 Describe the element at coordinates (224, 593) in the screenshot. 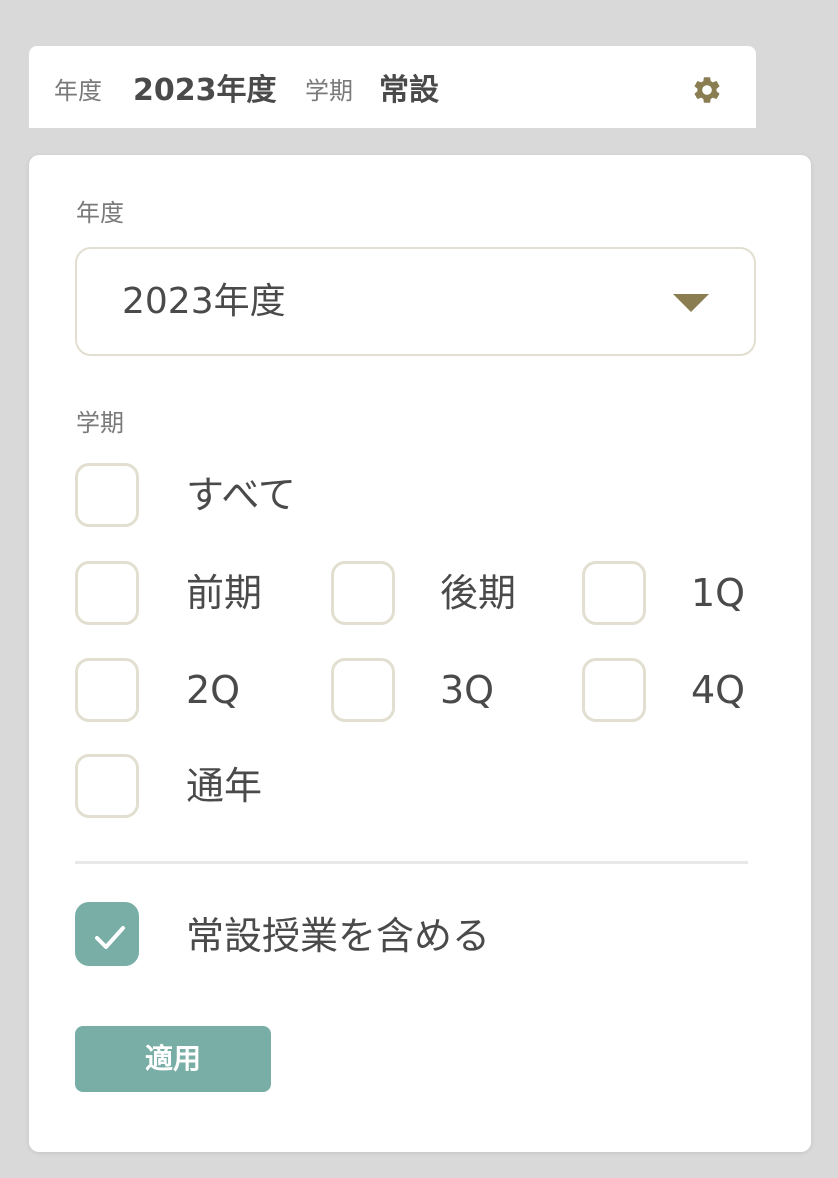

I see `term-label-first-half: 前期` at that location.